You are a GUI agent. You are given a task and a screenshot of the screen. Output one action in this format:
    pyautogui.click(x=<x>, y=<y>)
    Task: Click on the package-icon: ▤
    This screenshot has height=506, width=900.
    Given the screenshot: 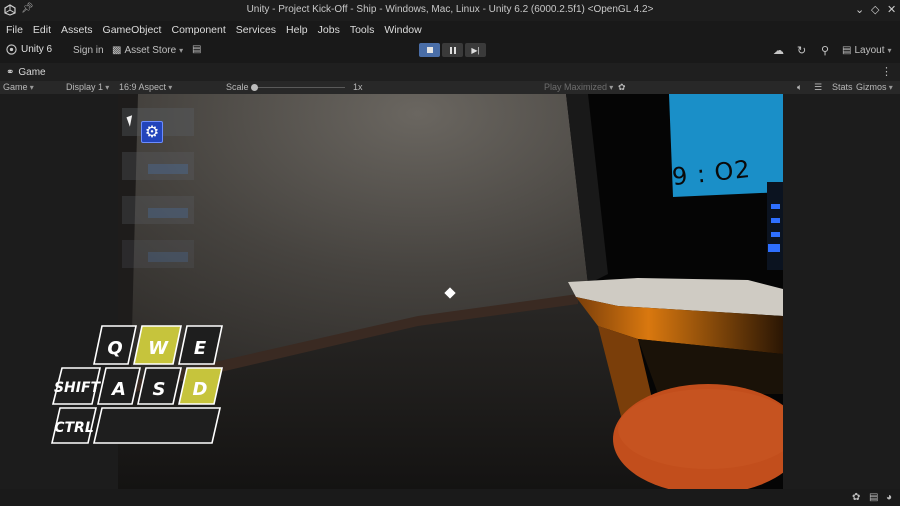 What is the action you would take?
    pyautogui.click(x=196, y=49)
    